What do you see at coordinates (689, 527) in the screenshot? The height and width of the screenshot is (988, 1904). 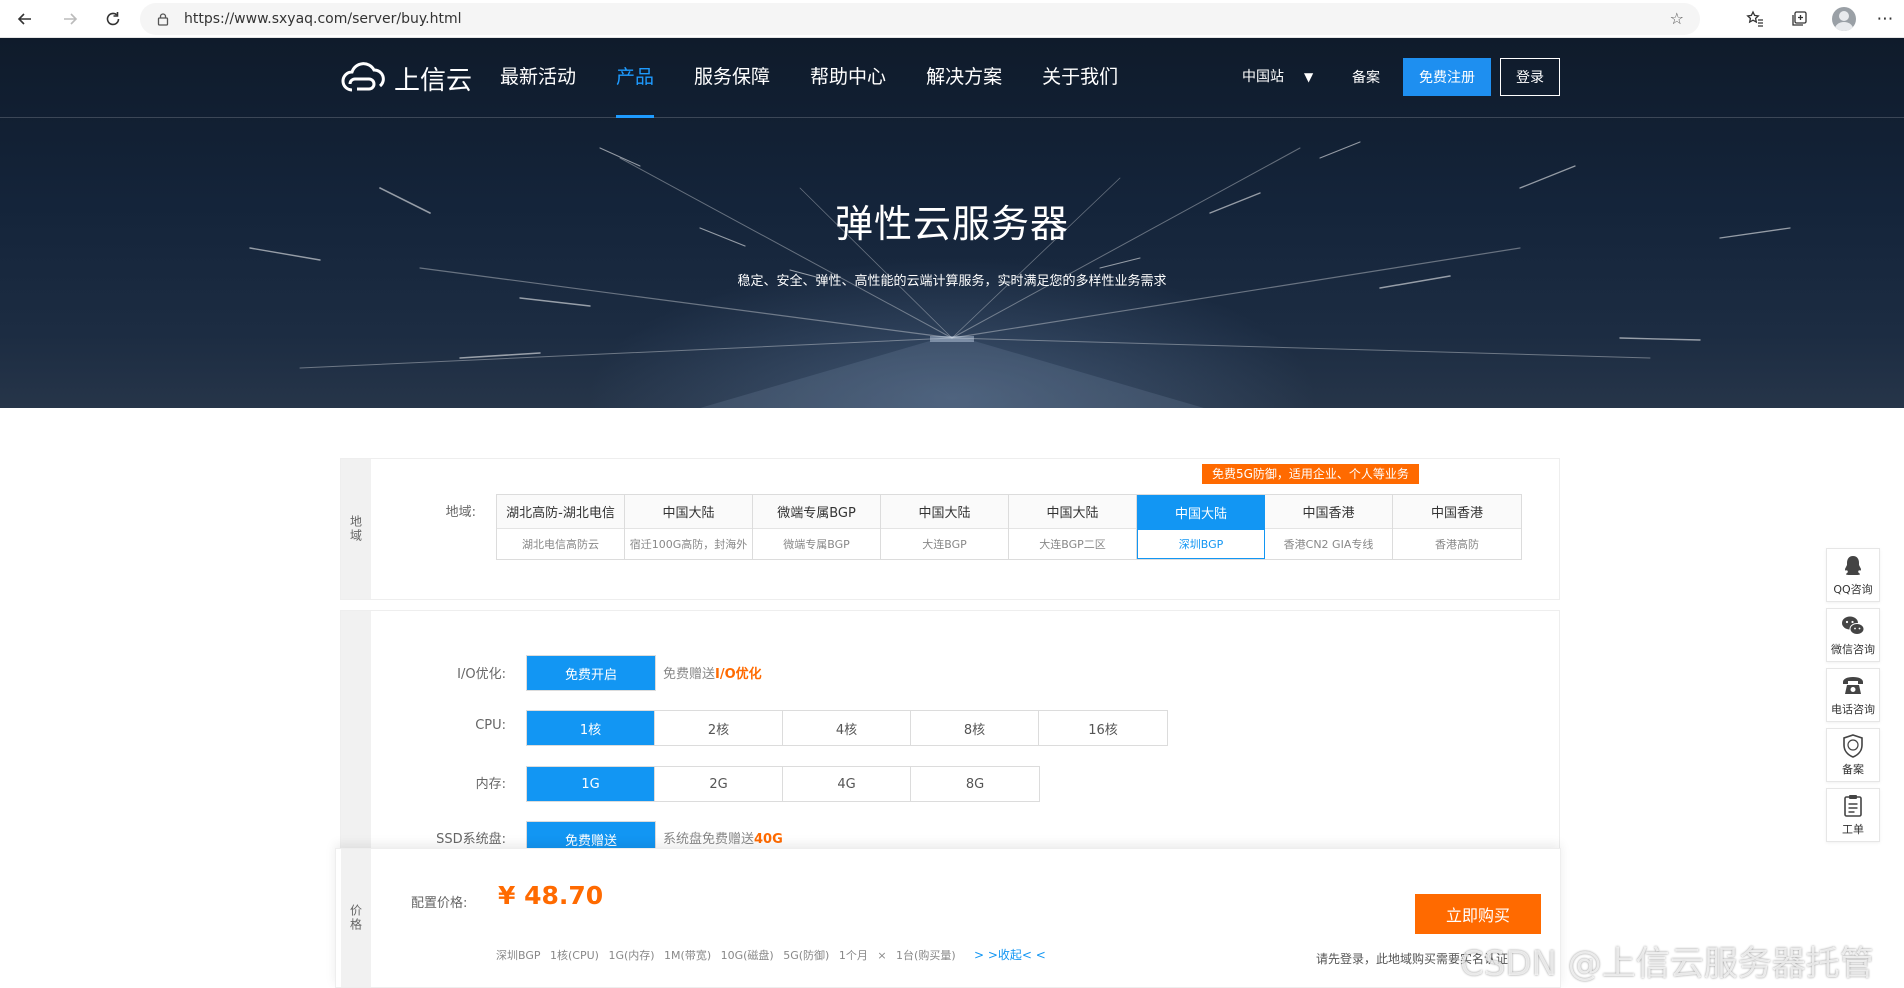 I see `region-option: 中国大陆 宿迁100G高防，封海外` at bounding box center [689, 527].